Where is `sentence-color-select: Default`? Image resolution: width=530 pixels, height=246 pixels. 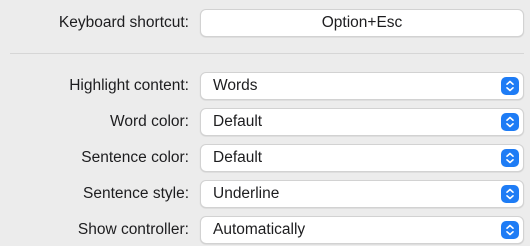 sentence-color-select: Default is located at coordinates (362, 158).